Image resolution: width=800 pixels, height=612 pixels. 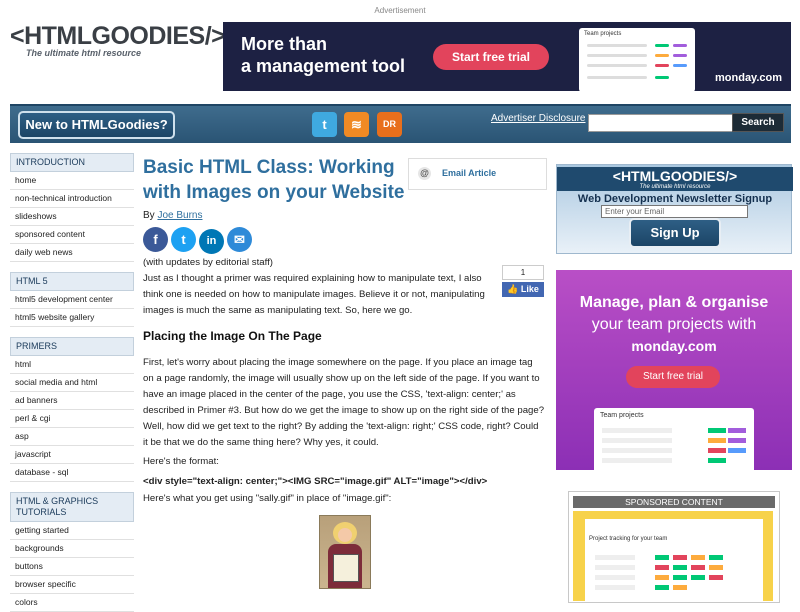 I want to click on like-button: 👍 Like, so click(x=523, y=289).